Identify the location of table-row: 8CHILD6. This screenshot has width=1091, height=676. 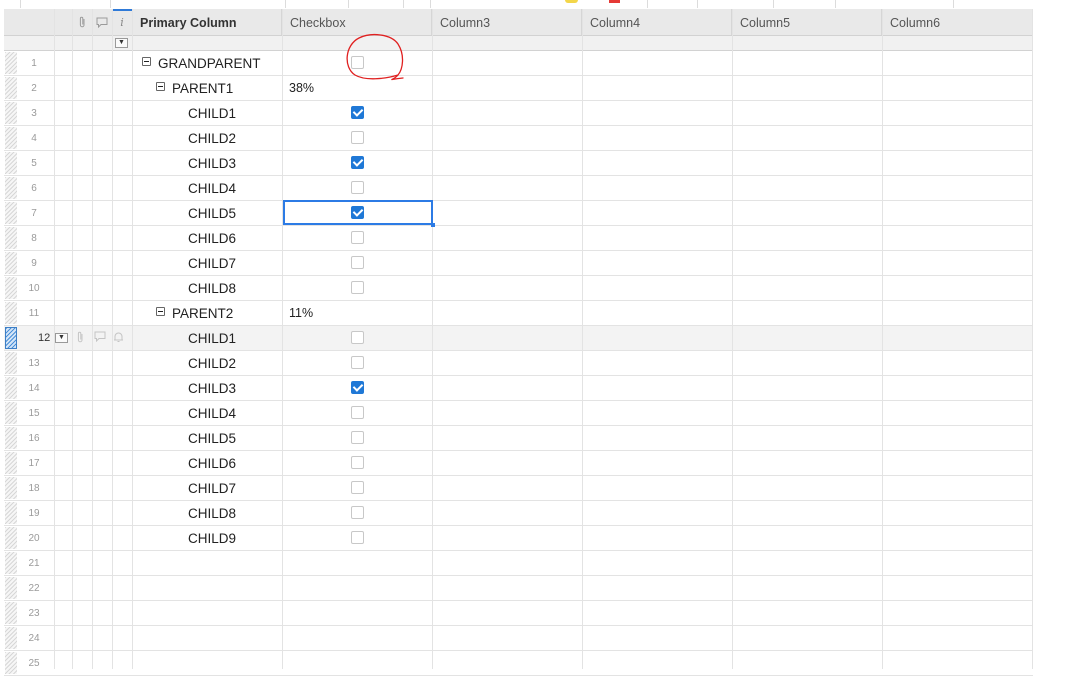
(518, 238).